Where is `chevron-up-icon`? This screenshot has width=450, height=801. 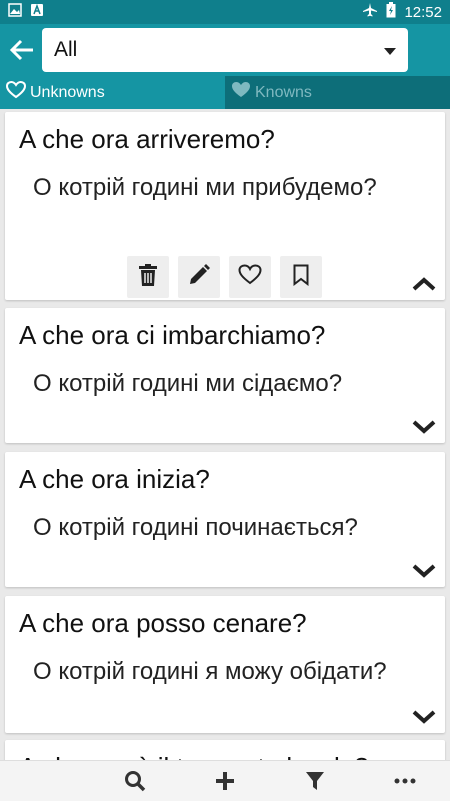 chevron-up-icon is located at coordinates (424, 284).